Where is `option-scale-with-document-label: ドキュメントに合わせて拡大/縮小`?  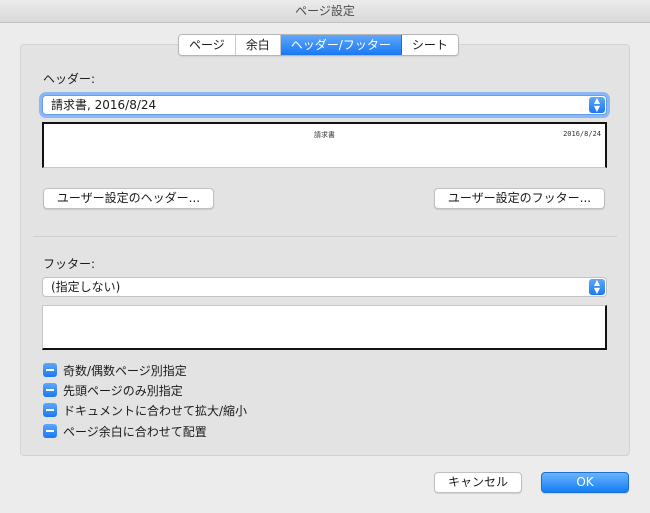
option-scale-with-document-label: ドキュメントに合わせて拡大/縮小 is located at coordinates (155, 410).